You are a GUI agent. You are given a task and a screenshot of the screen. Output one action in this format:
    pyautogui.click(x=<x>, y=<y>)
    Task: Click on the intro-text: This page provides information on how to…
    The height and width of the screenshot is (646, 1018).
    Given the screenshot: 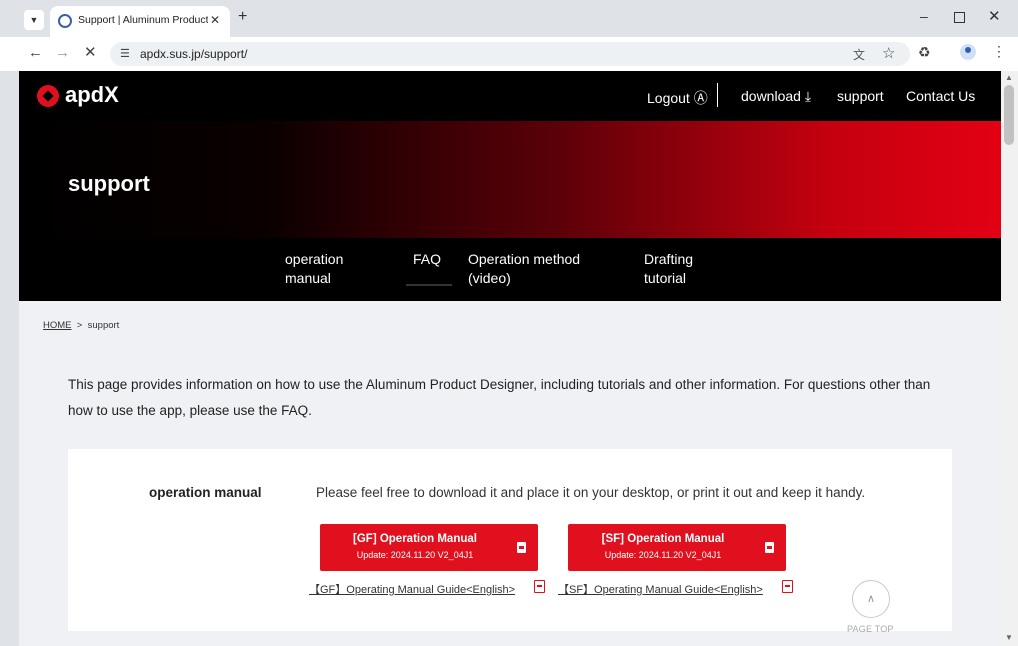 What is the action you would take?
    pyautogui.click(x=499, y=397)
    